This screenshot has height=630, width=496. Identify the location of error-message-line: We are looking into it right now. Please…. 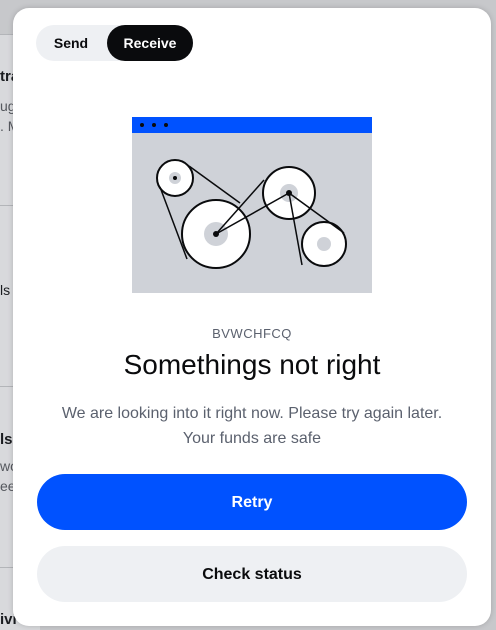
(252, 413).